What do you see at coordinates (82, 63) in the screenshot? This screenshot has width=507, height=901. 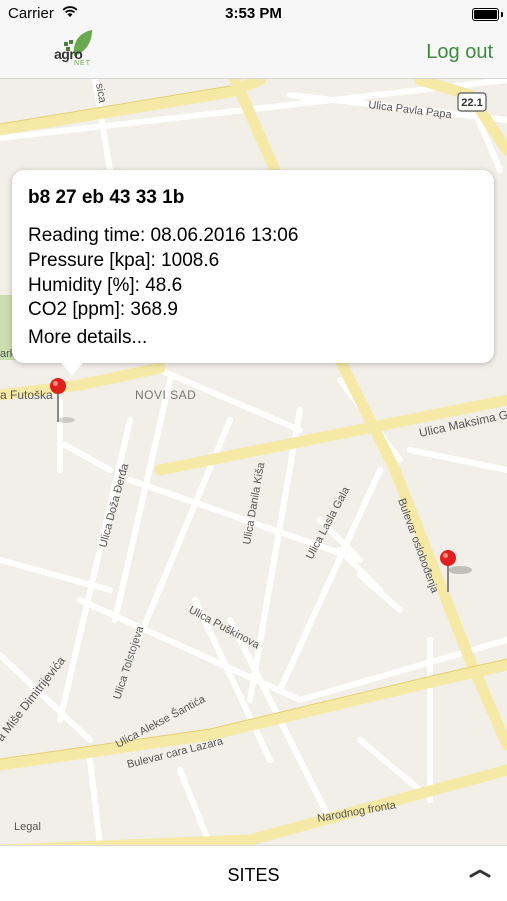 I see `logo-subtext: NET` at bounding box center [82, 63].